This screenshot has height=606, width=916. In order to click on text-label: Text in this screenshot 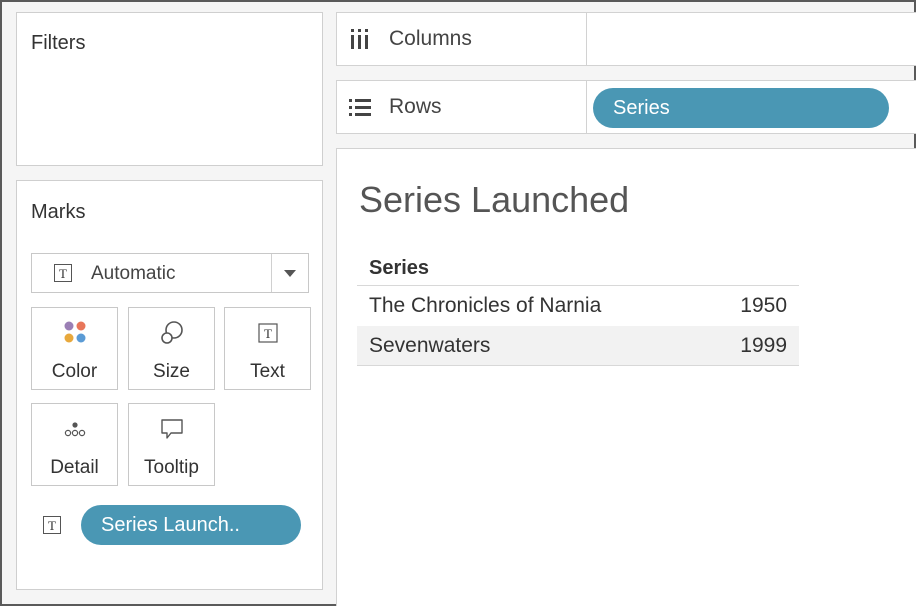, I will do `click(267, 371)`.